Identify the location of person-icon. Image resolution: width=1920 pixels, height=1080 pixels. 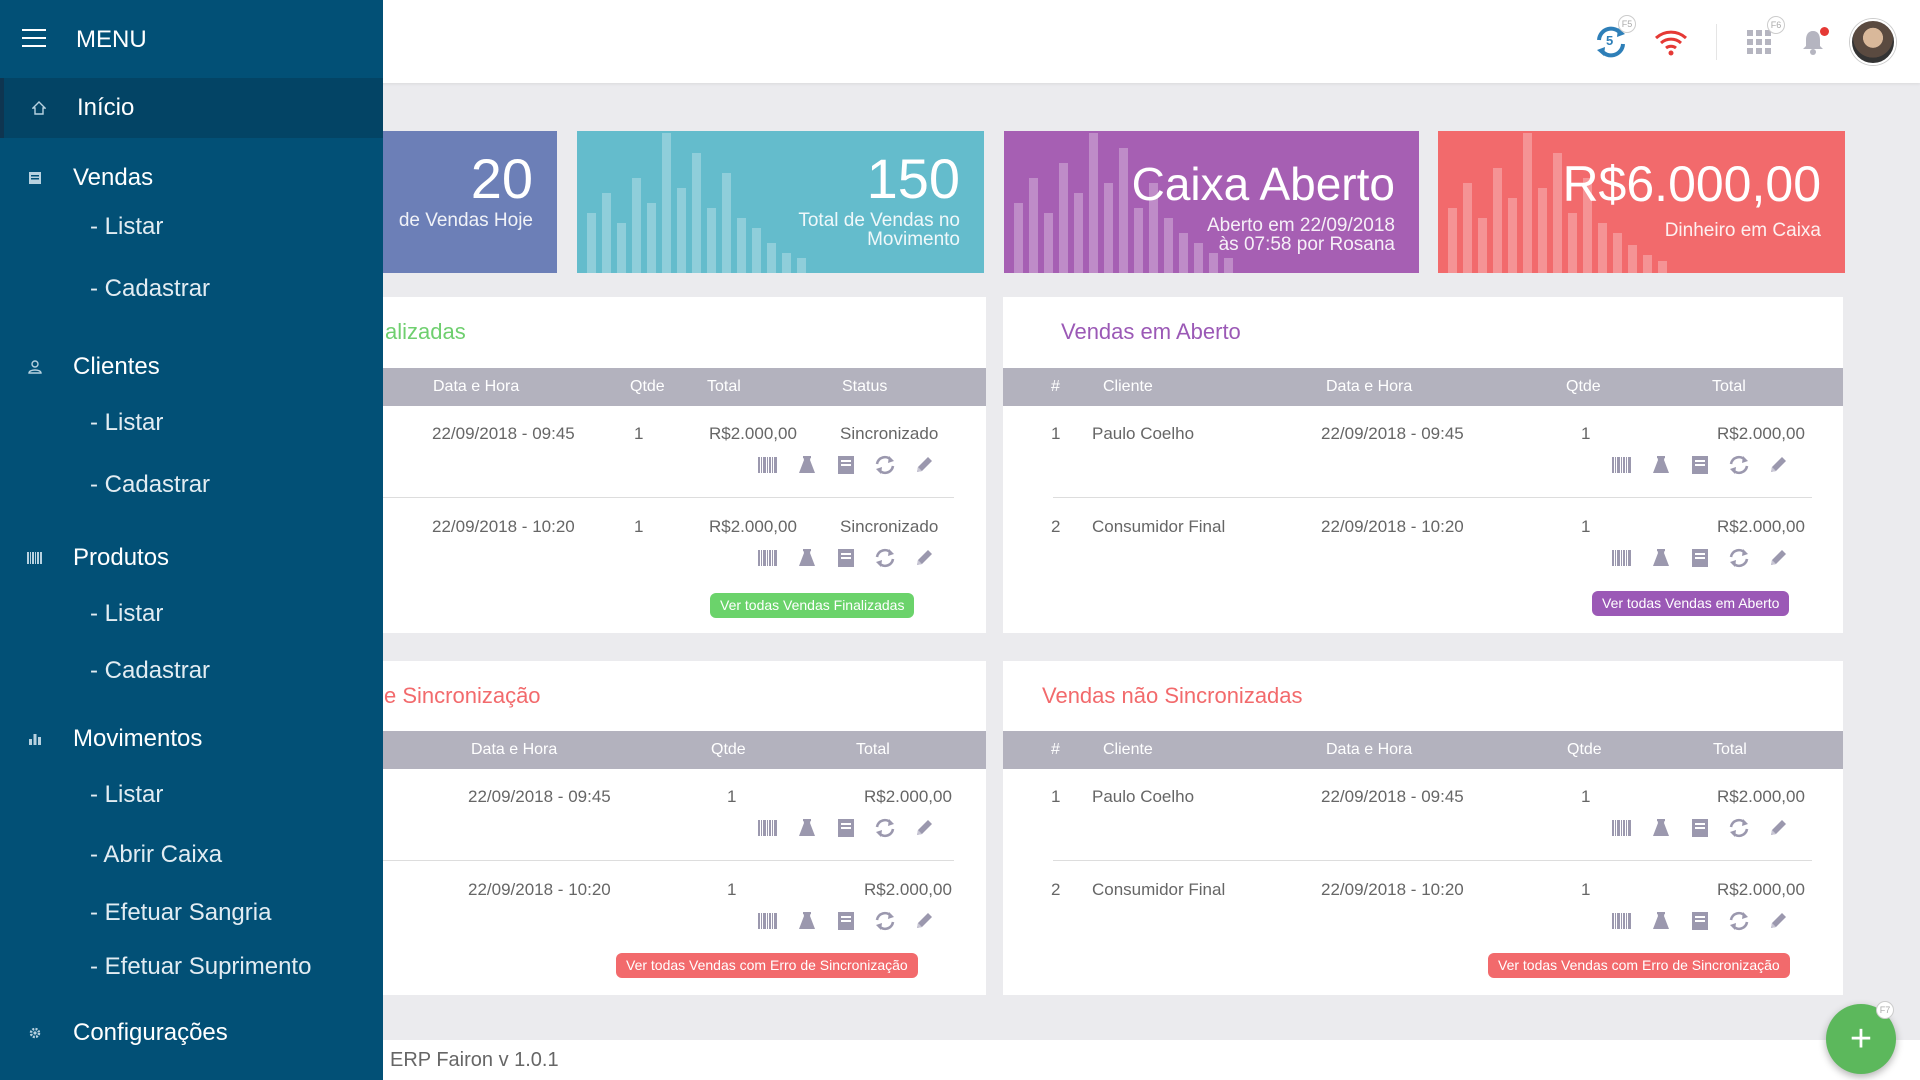
(35, 367).